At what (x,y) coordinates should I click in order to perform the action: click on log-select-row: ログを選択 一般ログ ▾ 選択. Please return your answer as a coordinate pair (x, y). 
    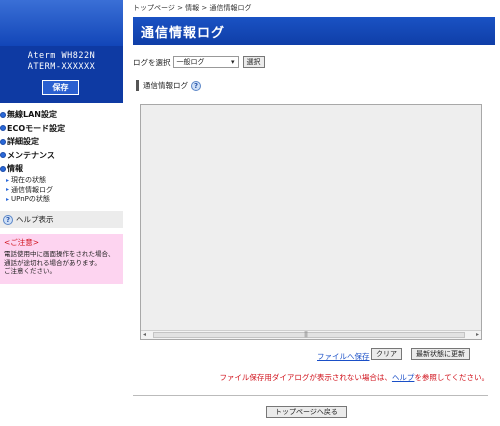
    Looking at the image, I should click on (199, 62).